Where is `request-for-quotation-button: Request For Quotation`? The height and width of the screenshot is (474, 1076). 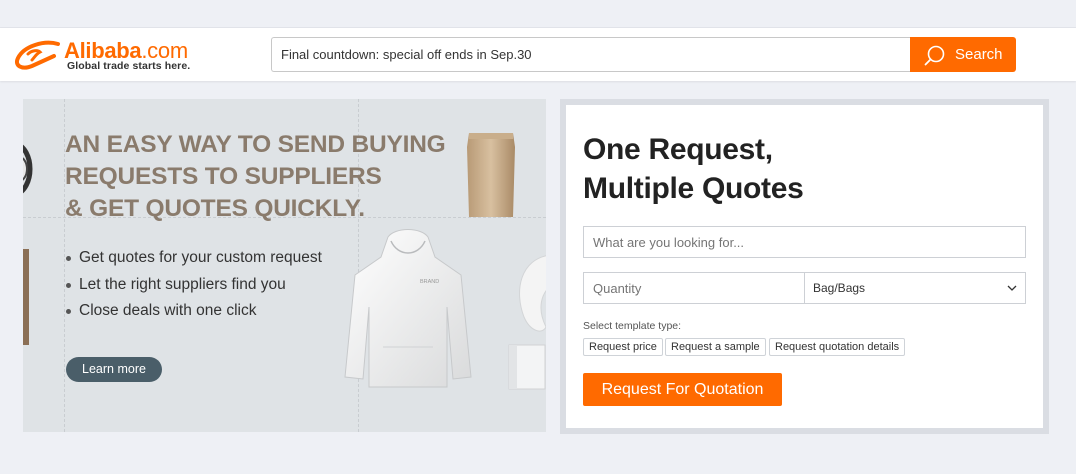
request-for-quotation-button: Request For Quotation is located at coordinates (682, 389).